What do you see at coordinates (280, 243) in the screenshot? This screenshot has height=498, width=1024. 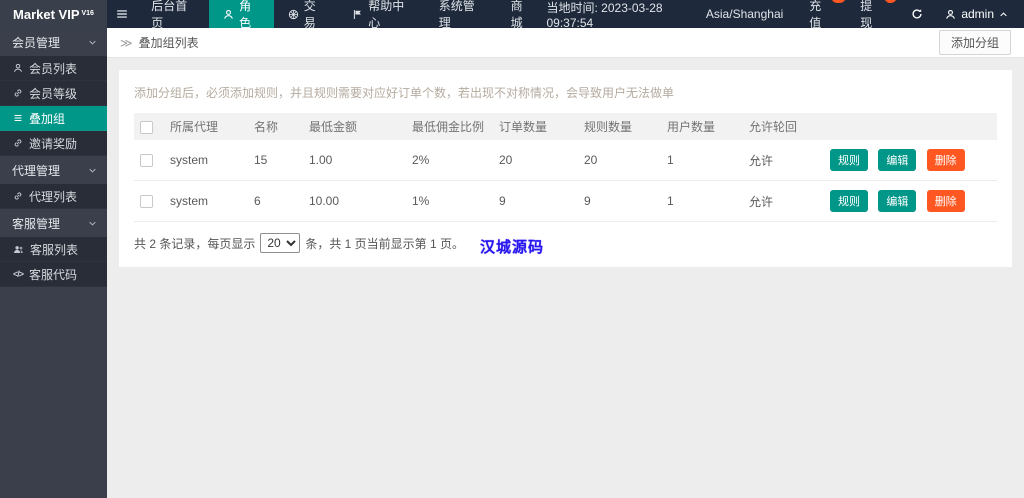 I see `page-size-select: 20` at bounding box center [280, 243].